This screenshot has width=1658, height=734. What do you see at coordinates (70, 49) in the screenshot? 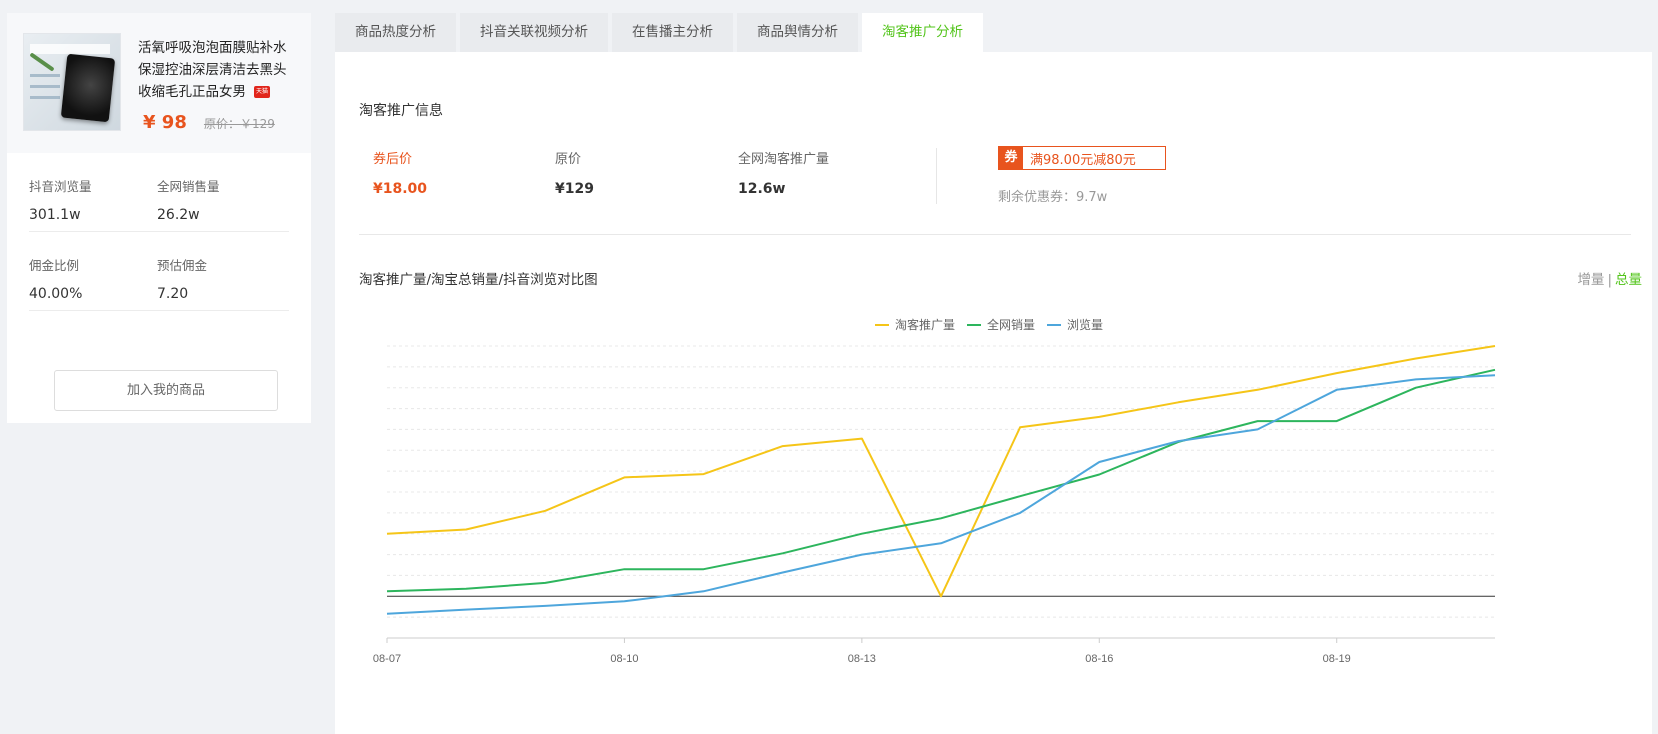
I see `product-image-brand-strip` at bounding box center [70, 49].